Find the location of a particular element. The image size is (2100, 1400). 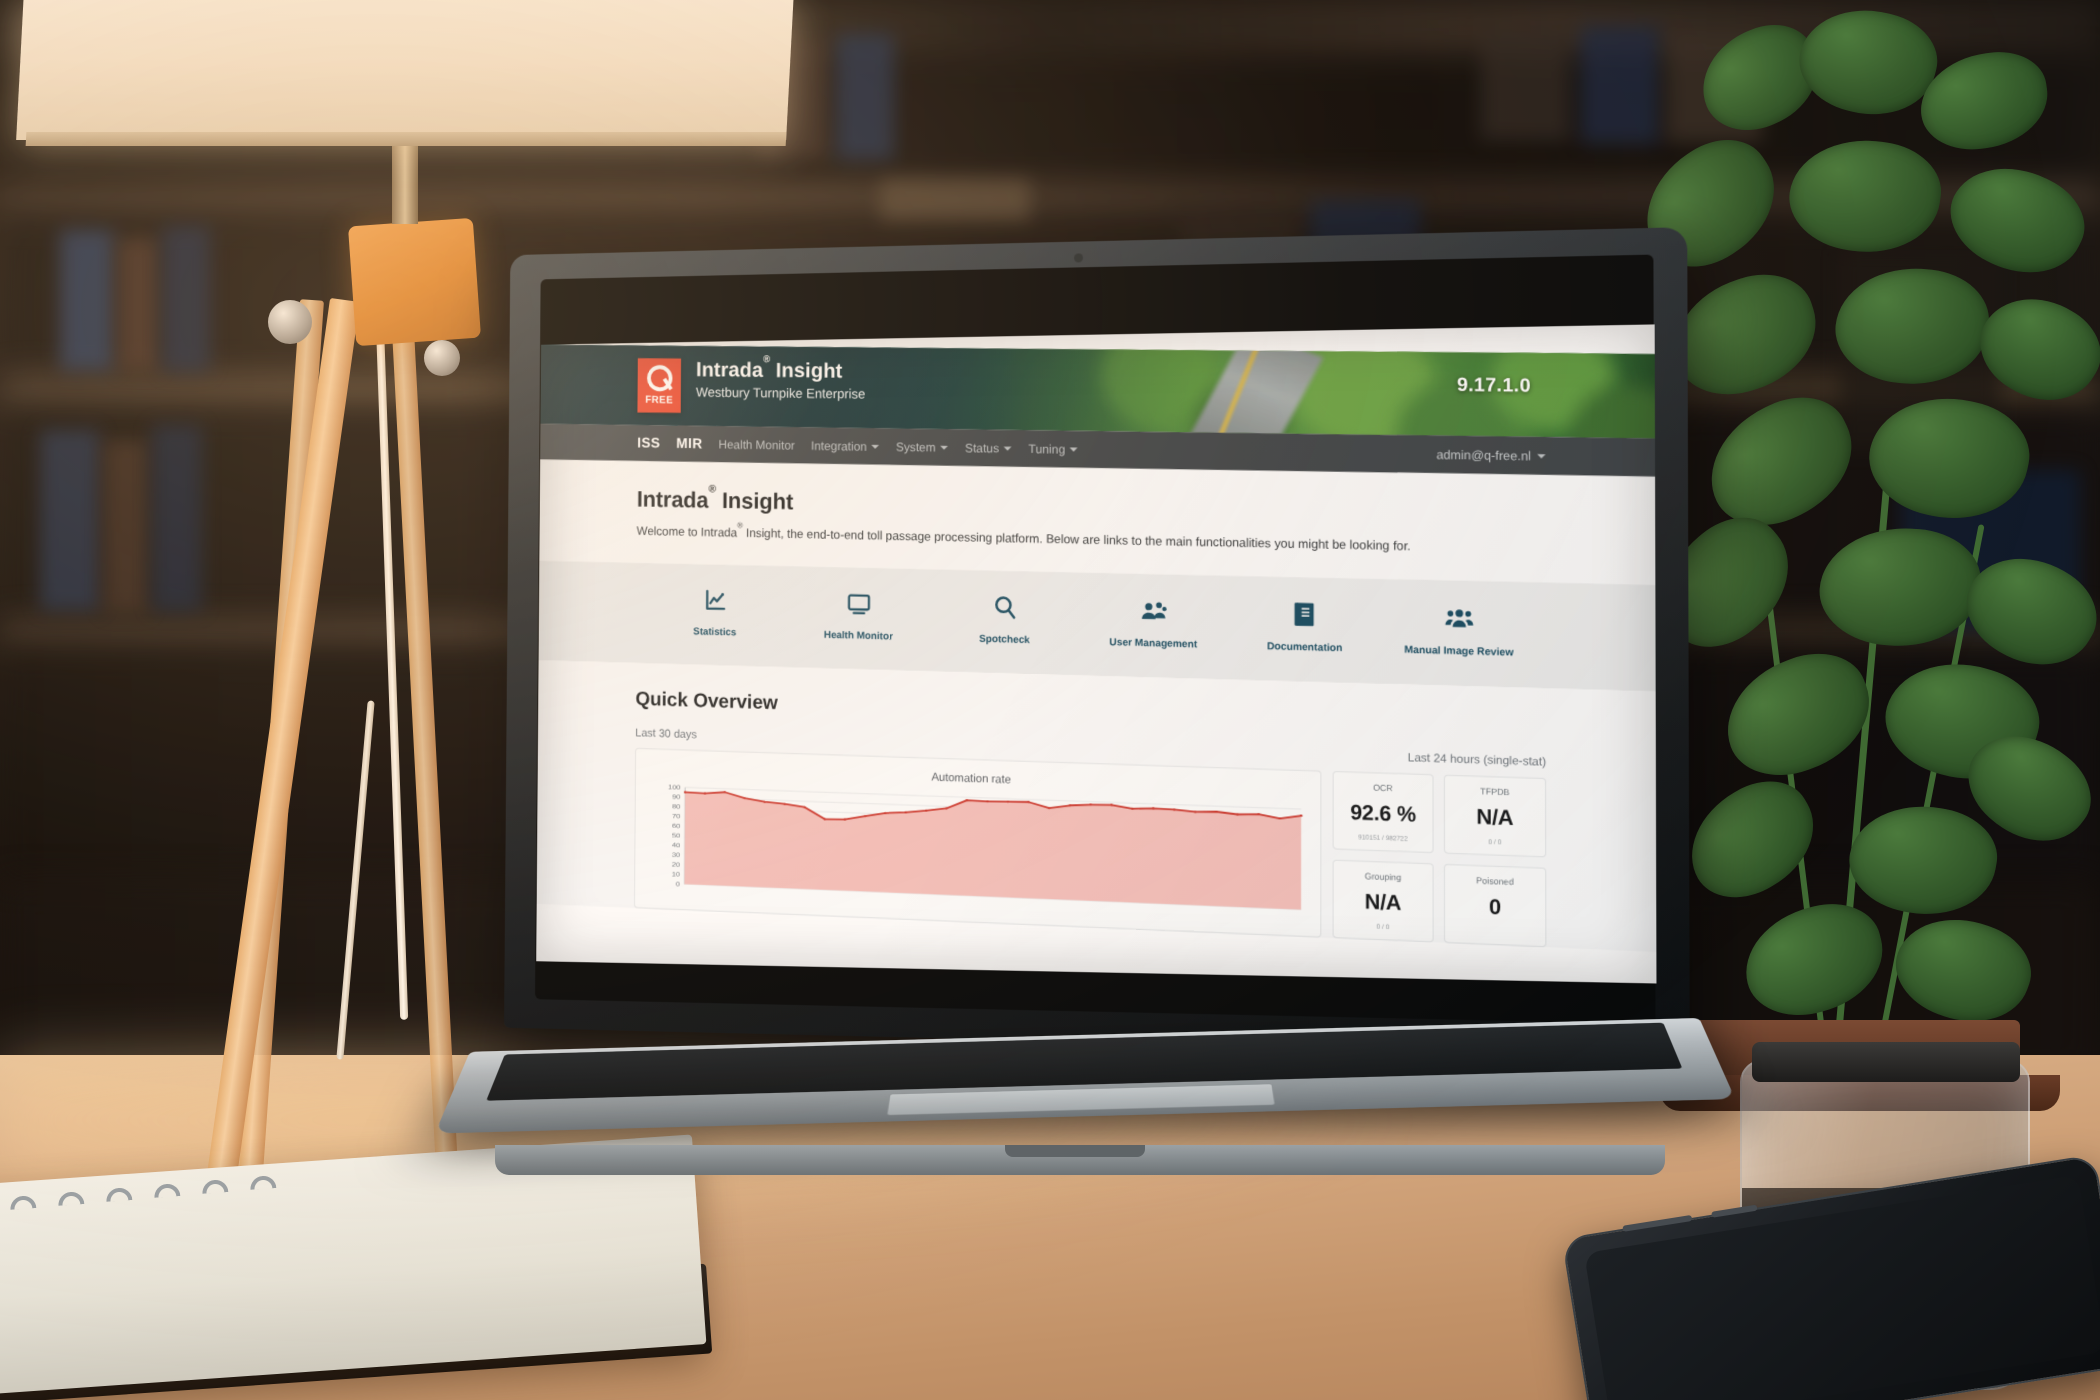

svg-text: 0 is located at coordinates (678, 885).